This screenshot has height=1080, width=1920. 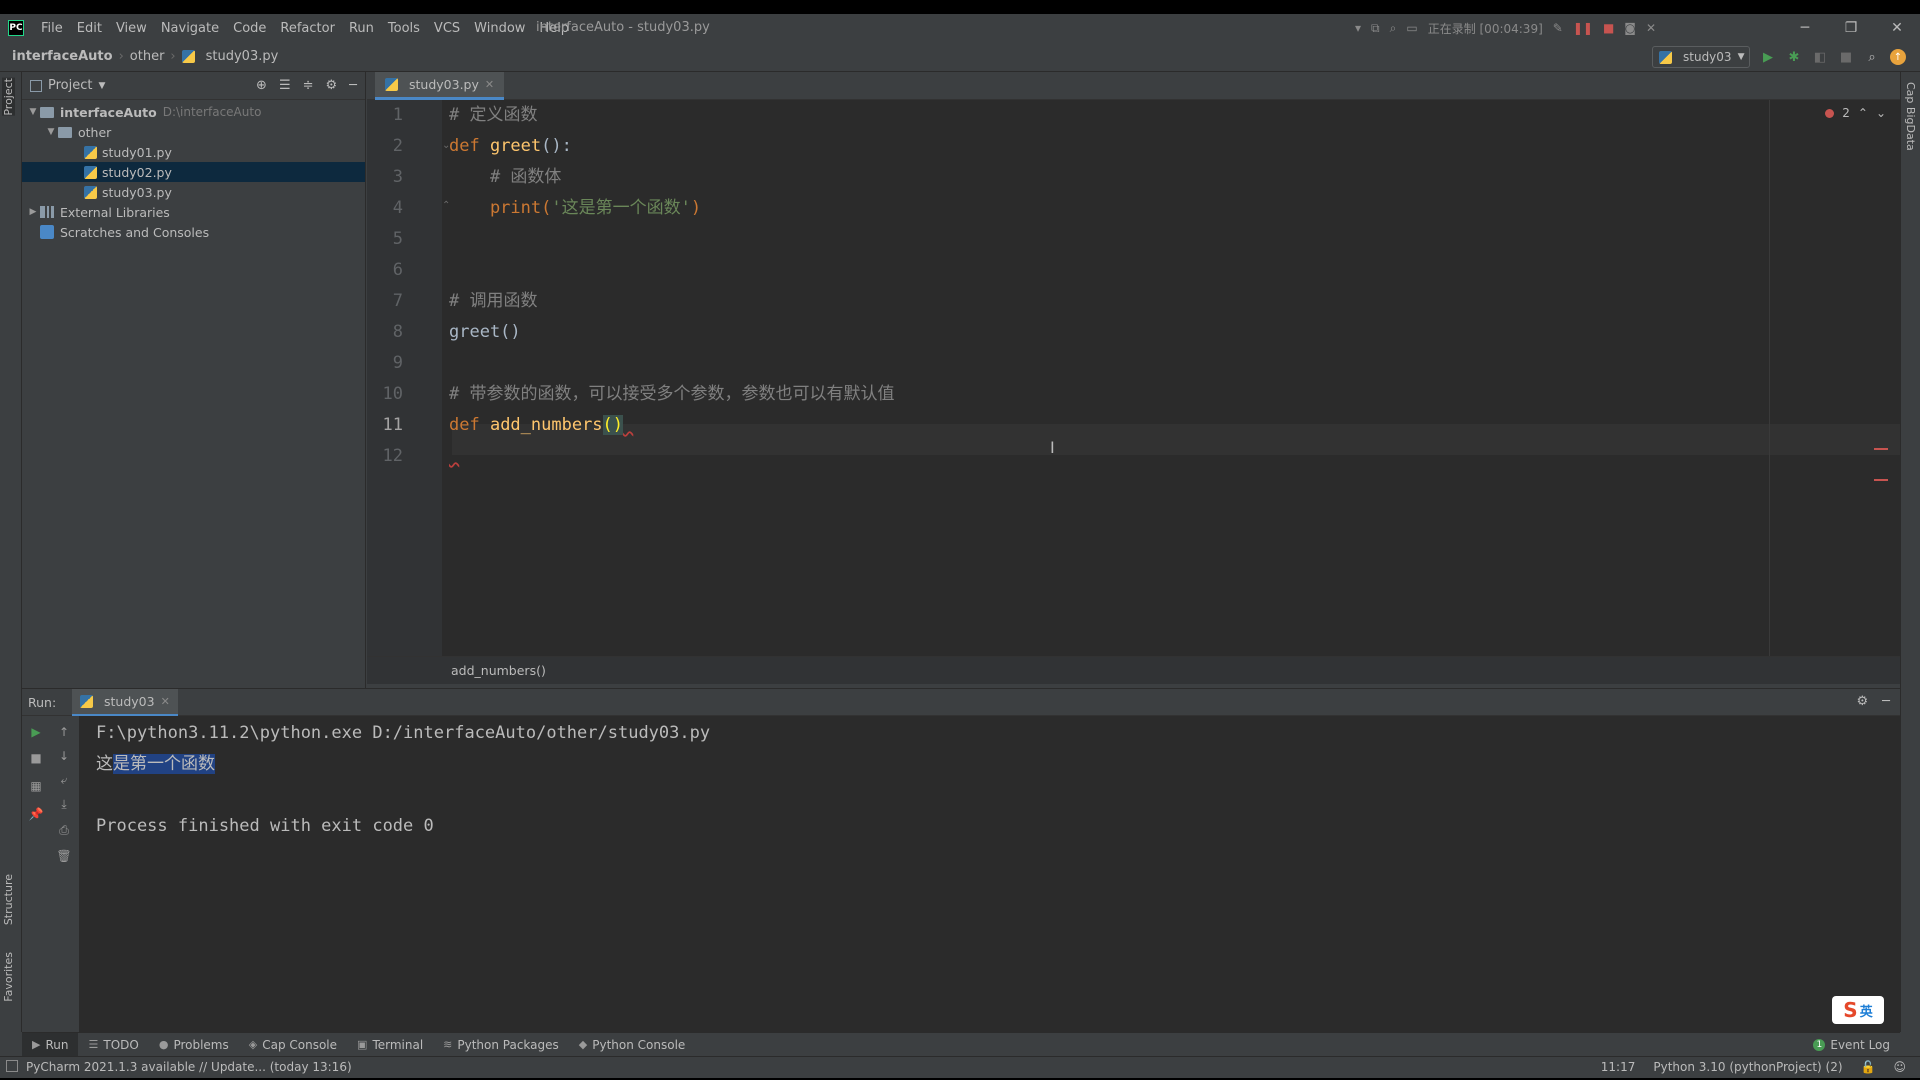 What do you see at coordinates (64, 830) in the screenshot?
I see `print-icon: ⎙` at bounding box center [64, 830].